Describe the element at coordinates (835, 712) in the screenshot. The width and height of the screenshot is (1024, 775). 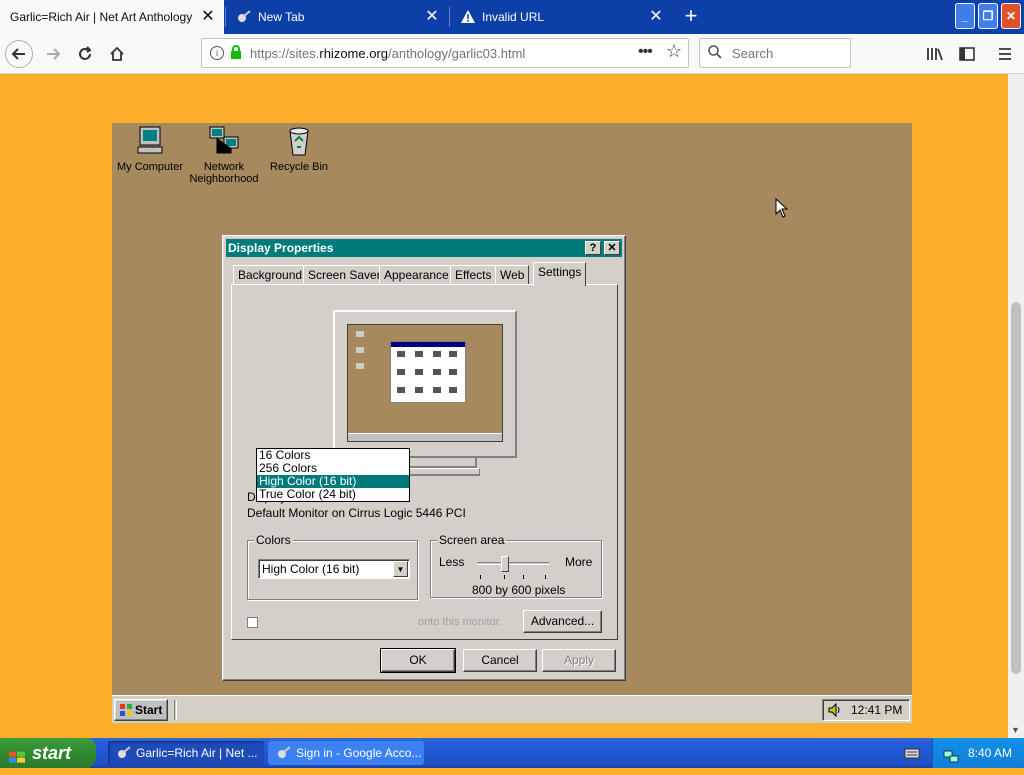
I see `speaker-icon` at that location.